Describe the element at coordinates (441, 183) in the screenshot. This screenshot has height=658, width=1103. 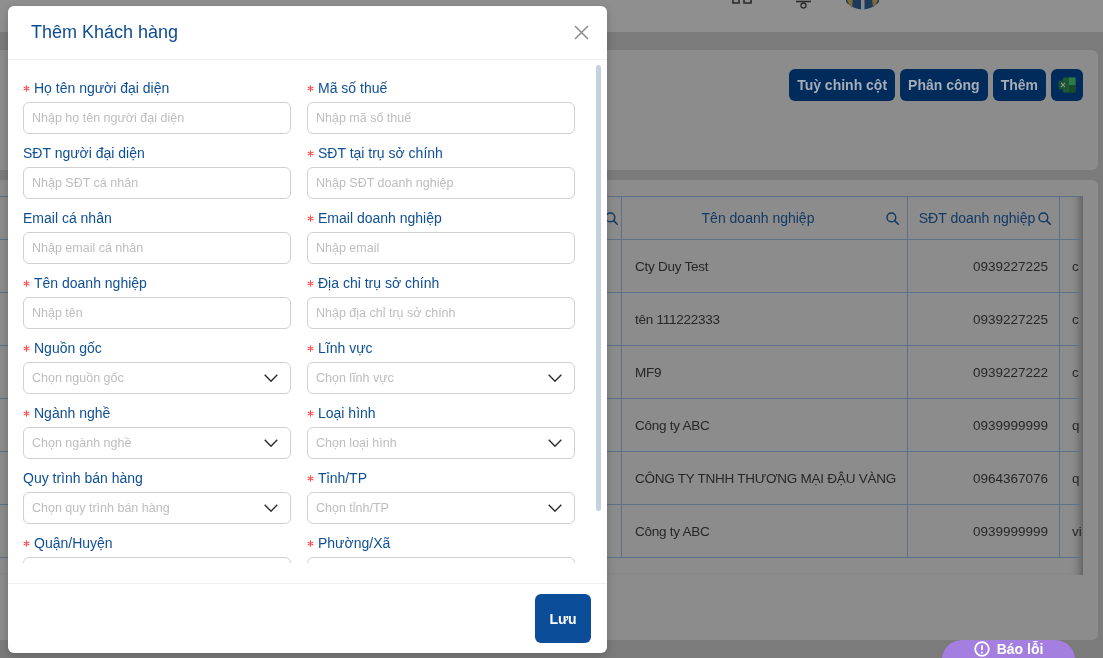
I see `text-field: Nhập SĐT doanh nghiệp` at that location.